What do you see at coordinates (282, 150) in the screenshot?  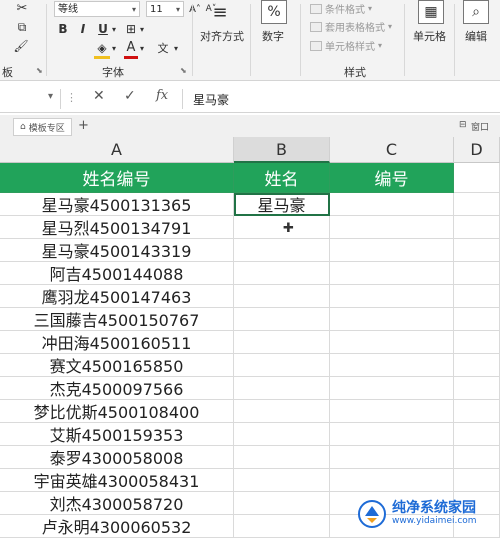 I see `column-header-b: B` at bounding box center [282, 150].